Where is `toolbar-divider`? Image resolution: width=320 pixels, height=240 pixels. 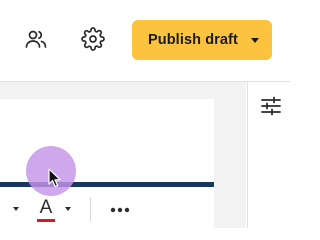 toolbar-divider is located at coordinates (90, 209).